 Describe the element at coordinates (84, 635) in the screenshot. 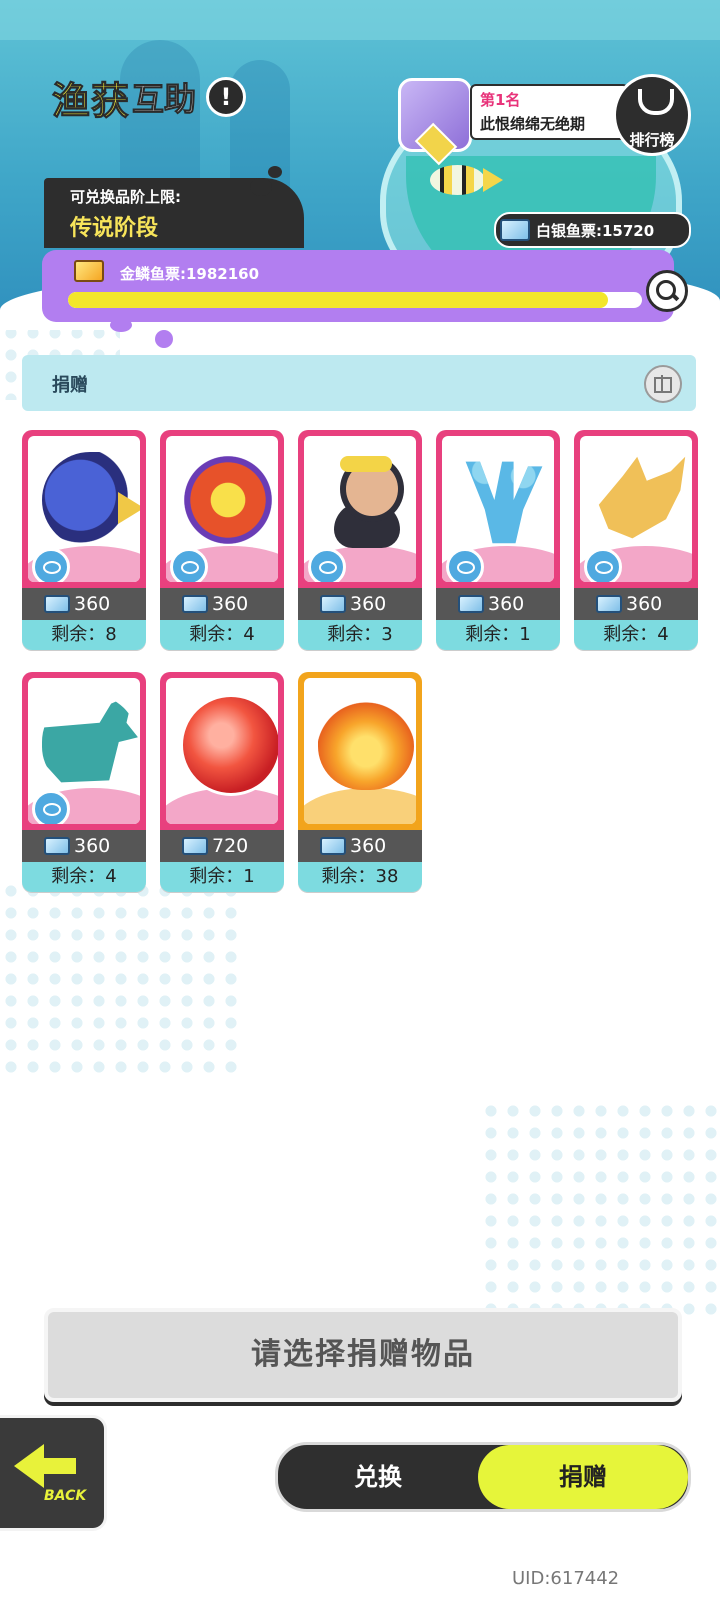

I see `item-remaining: 剩余：8` at that location.